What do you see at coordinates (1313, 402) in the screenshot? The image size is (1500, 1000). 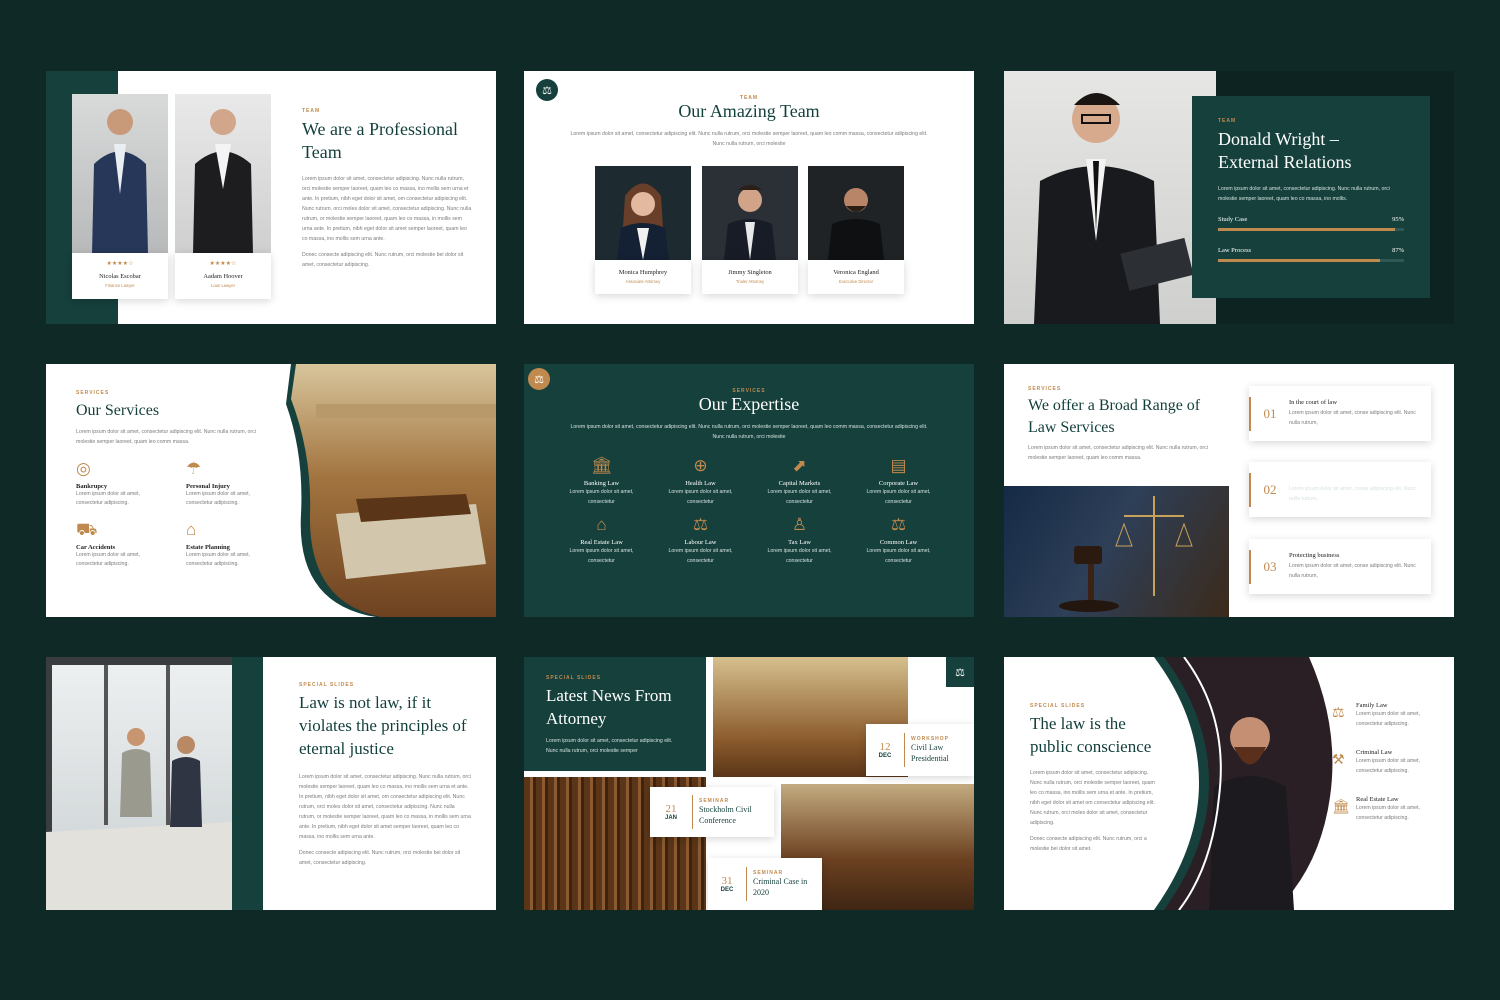 I see `item-title: In the court of law` at bounding box center [1313, 402].